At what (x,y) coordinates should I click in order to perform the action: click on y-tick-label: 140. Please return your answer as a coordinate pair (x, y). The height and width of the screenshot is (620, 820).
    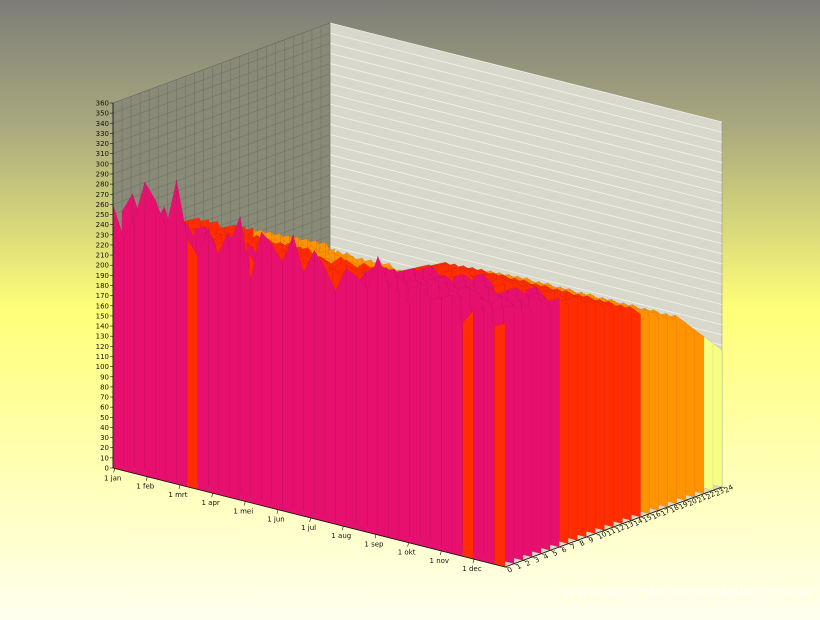
    Looking at the image, I should click on (102, 327).